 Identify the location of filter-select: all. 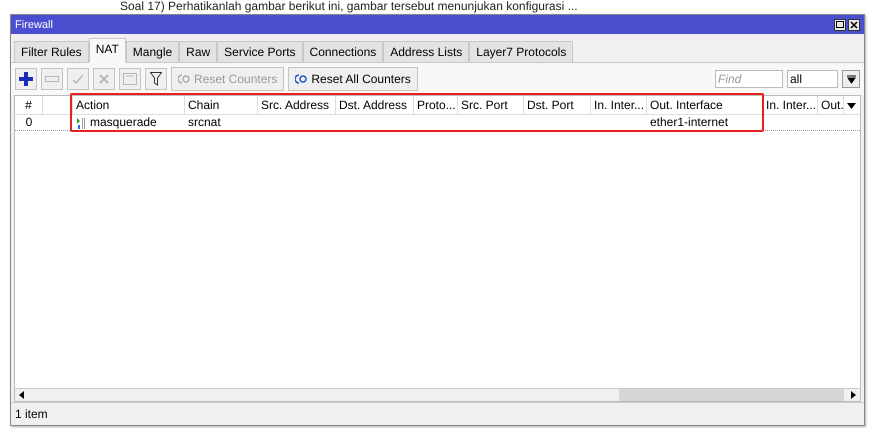
(812, 79).